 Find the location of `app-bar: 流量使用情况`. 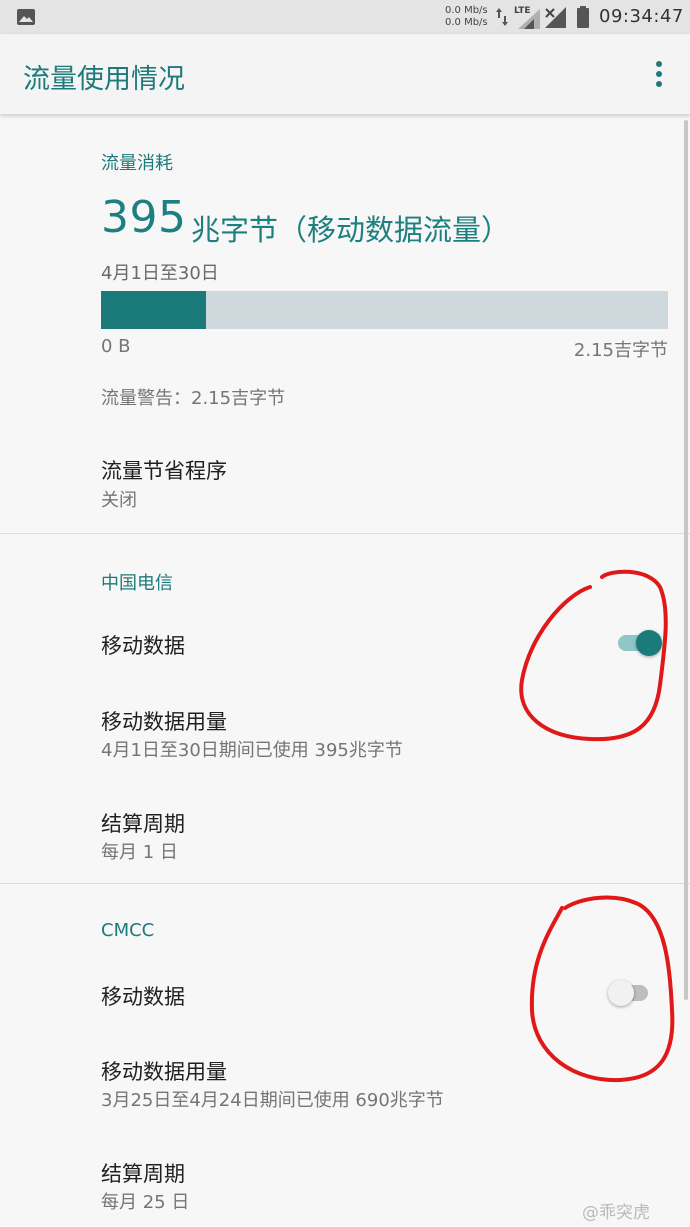

app-bar: 流量使用情况 is located at coordinates (345, 74).